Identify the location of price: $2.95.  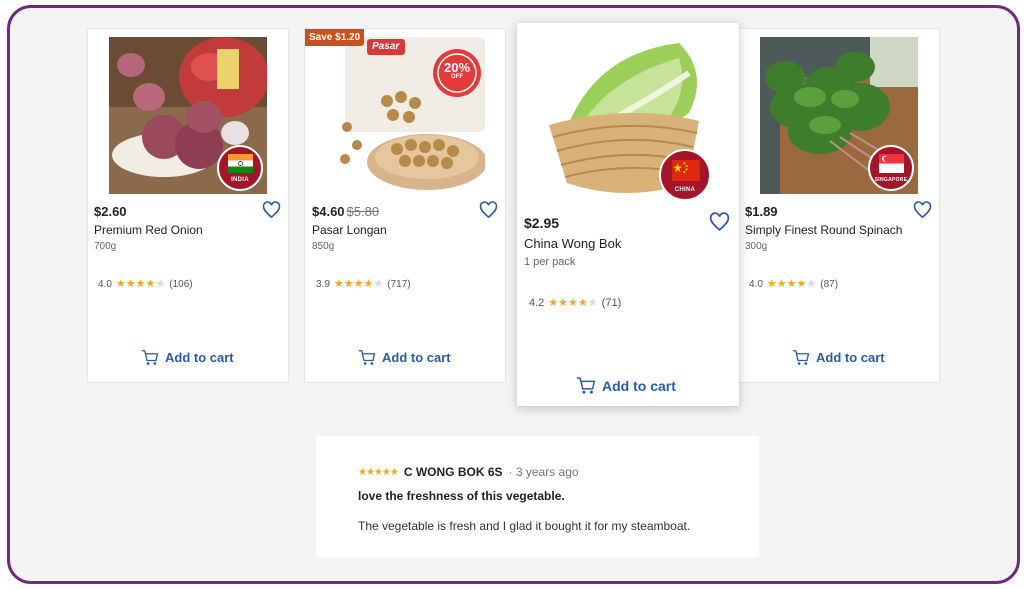
(541, 223).